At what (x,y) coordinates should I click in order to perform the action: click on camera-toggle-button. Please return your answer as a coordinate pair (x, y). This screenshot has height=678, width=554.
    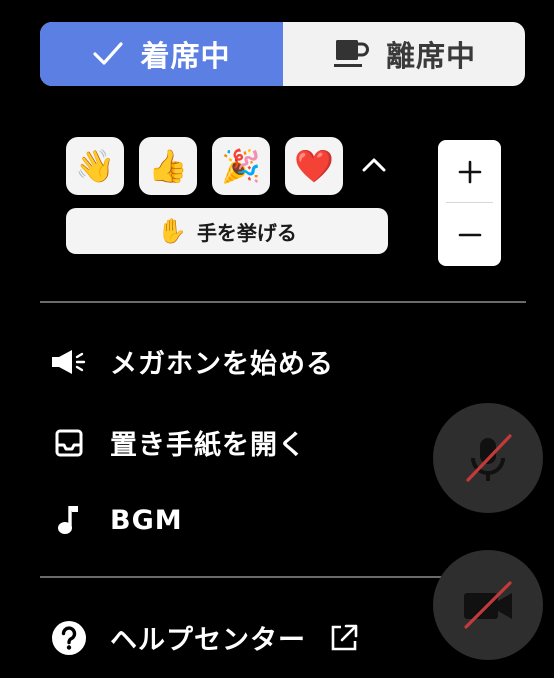
    Looking at the image, I should click on (488, 605).